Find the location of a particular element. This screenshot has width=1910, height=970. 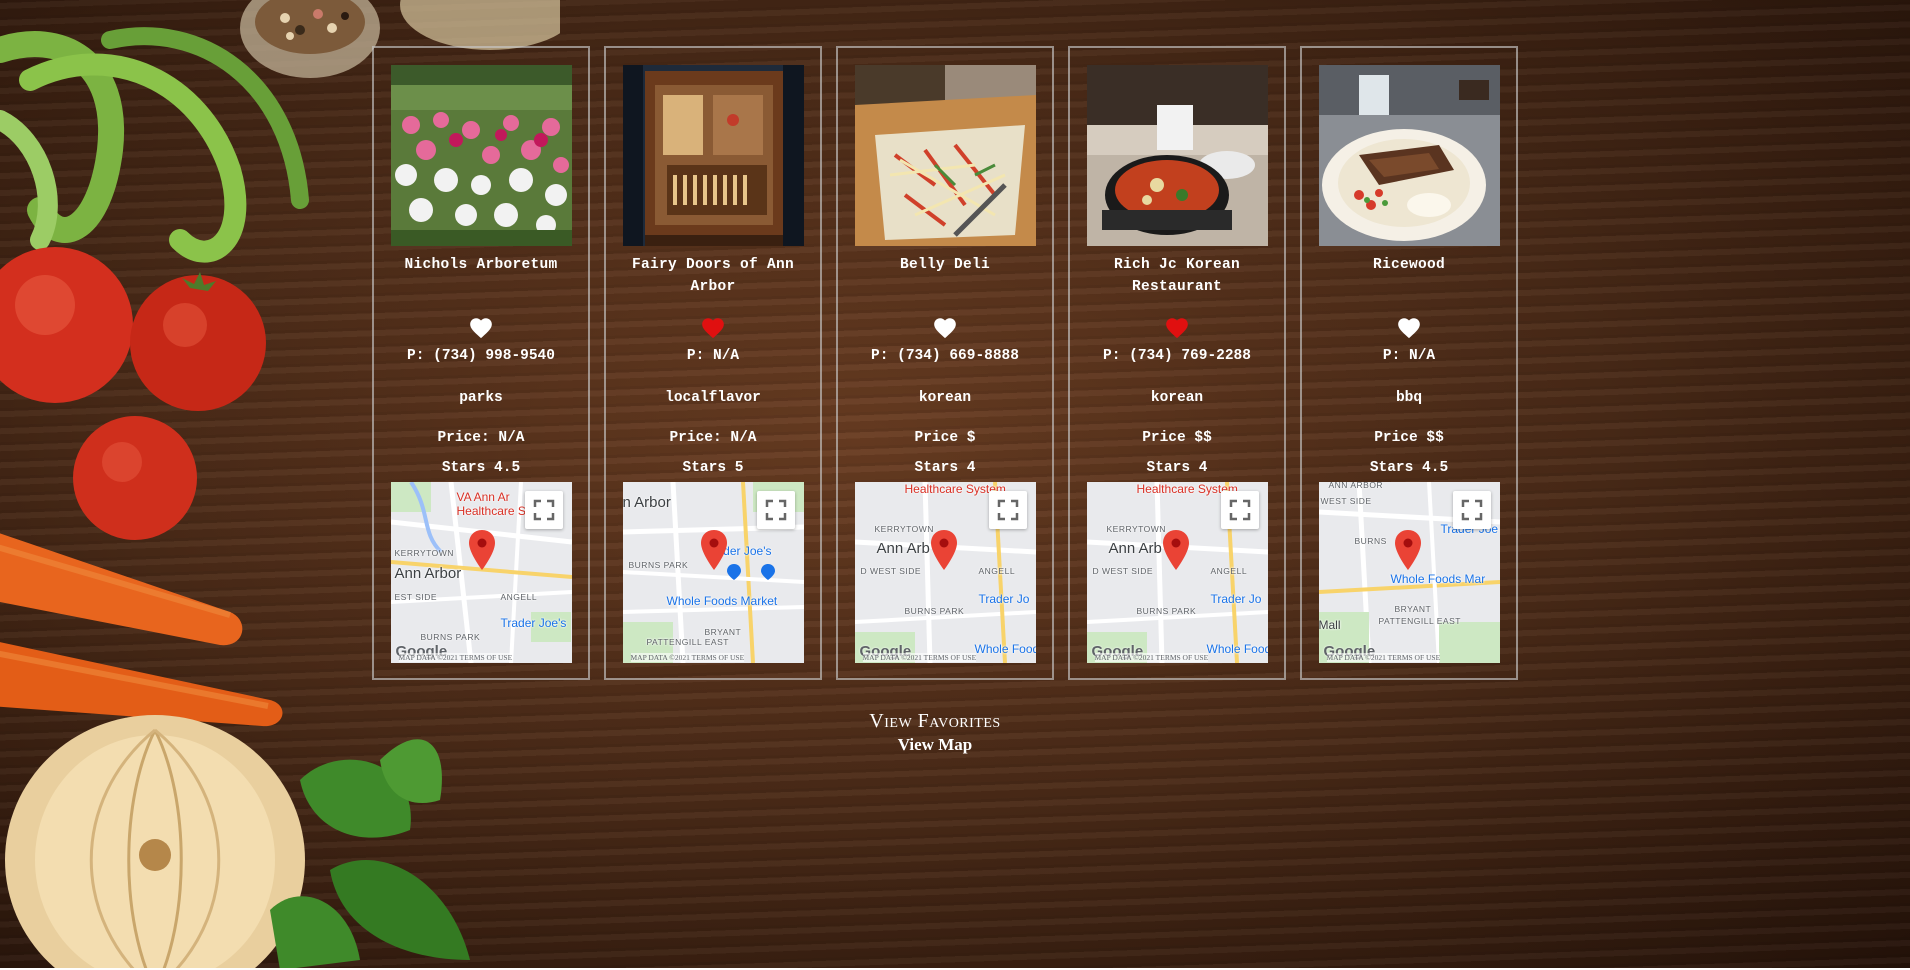

map-label: EST SIDE is located at coordinates (416, 597).